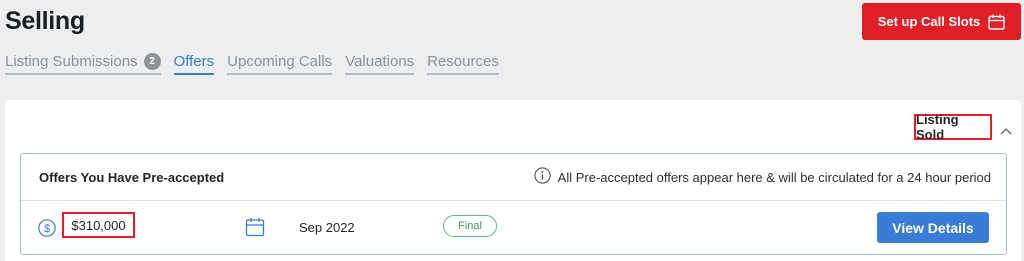 The image size is (1024, 261). I want to click on offer-price: $310,000, so click(98, 225).